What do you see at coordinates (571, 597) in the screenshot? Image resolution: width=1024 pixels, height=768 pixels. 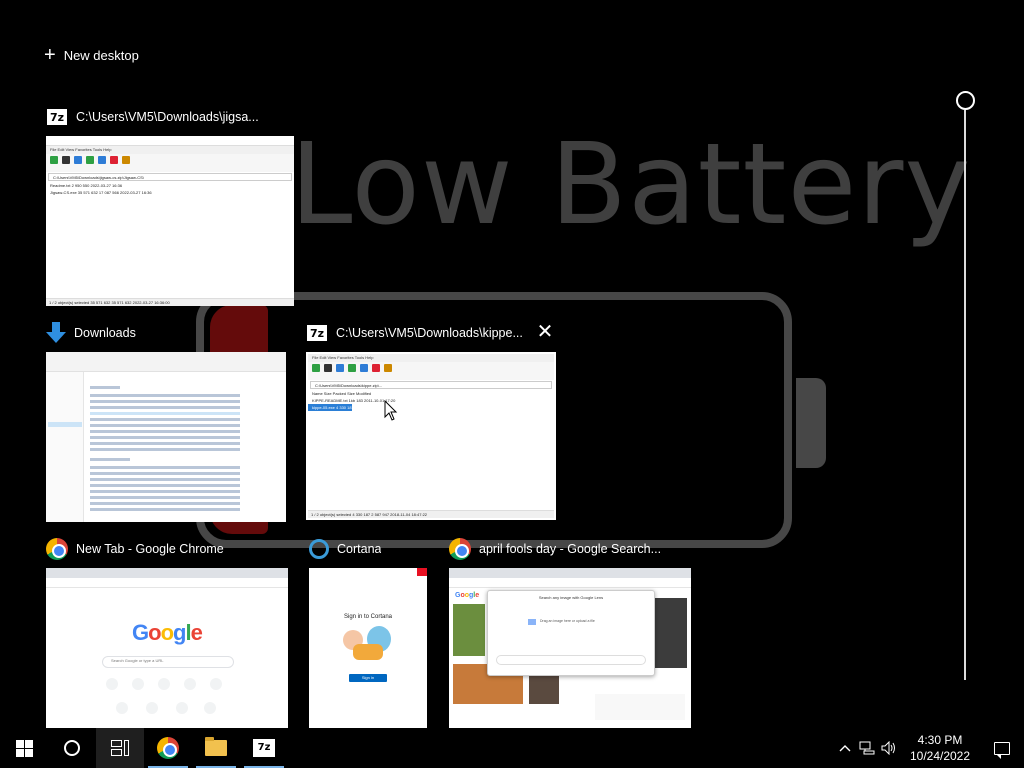 I see `dialog-title: Search any image with Google Lens` at bounding box center [571, 597].